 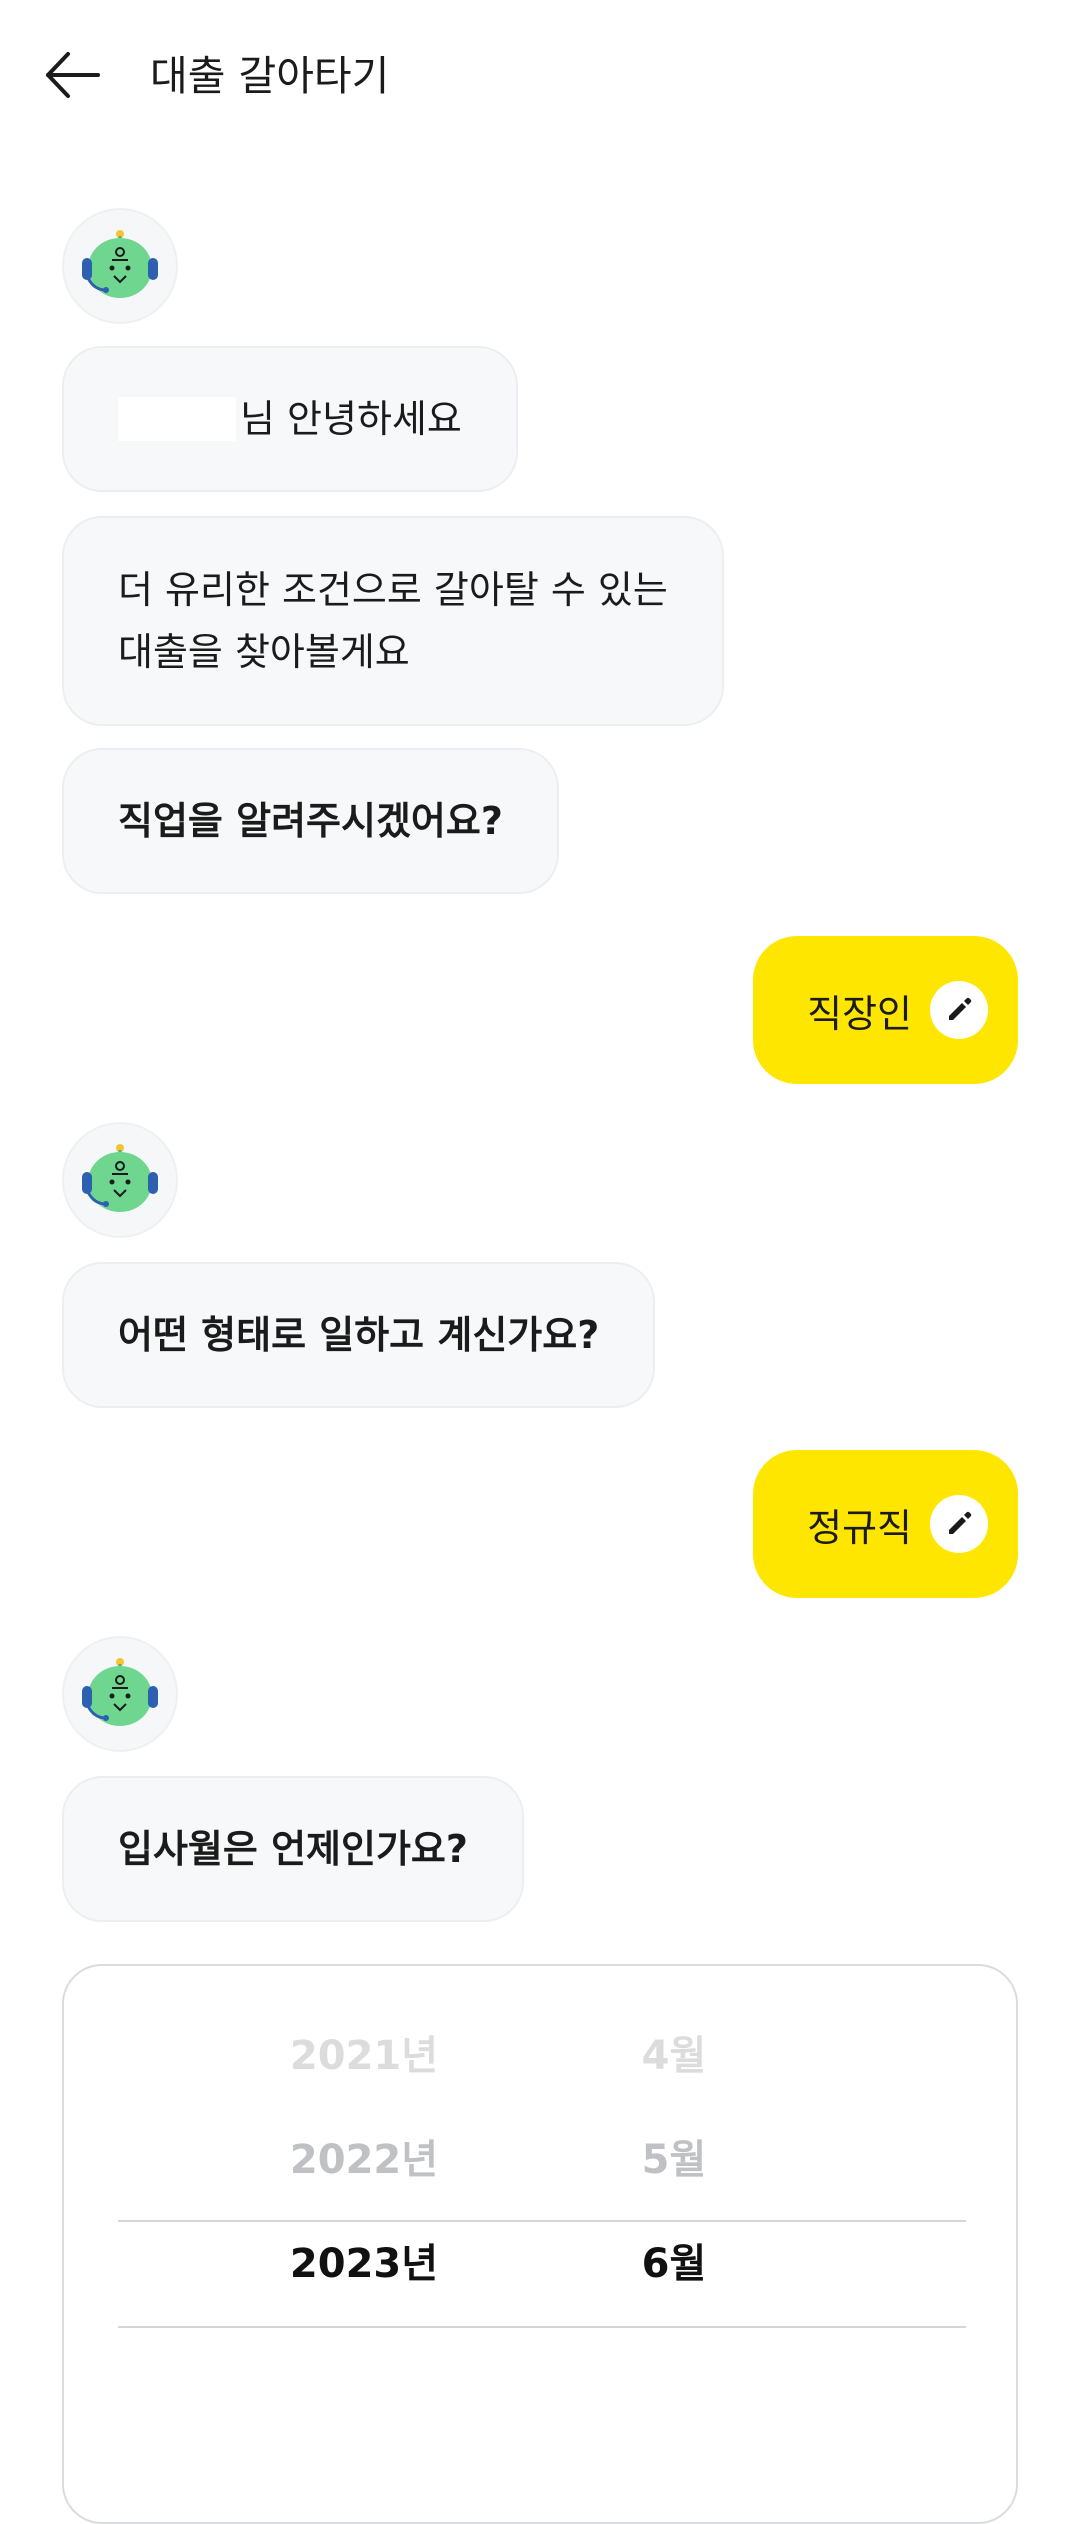 I want to click on greeting-text: 님 안녕하세요, so click(x=351, y=419).